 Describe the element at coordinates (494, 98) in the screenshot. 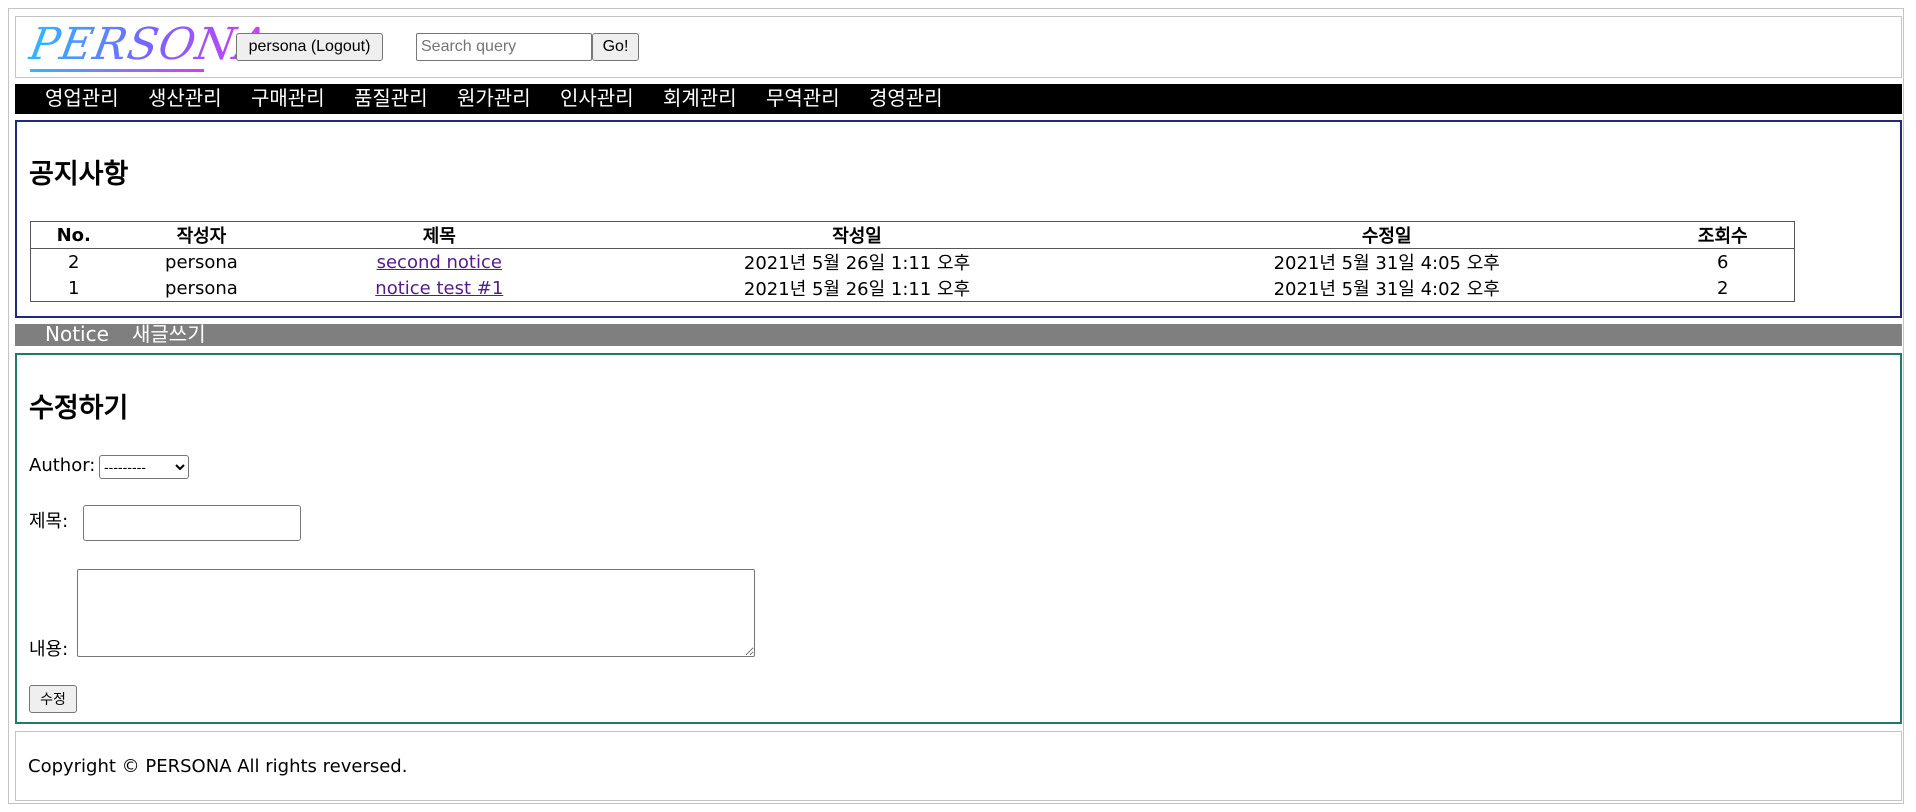

I see `nav-item-cost: 원가관리` at that location.